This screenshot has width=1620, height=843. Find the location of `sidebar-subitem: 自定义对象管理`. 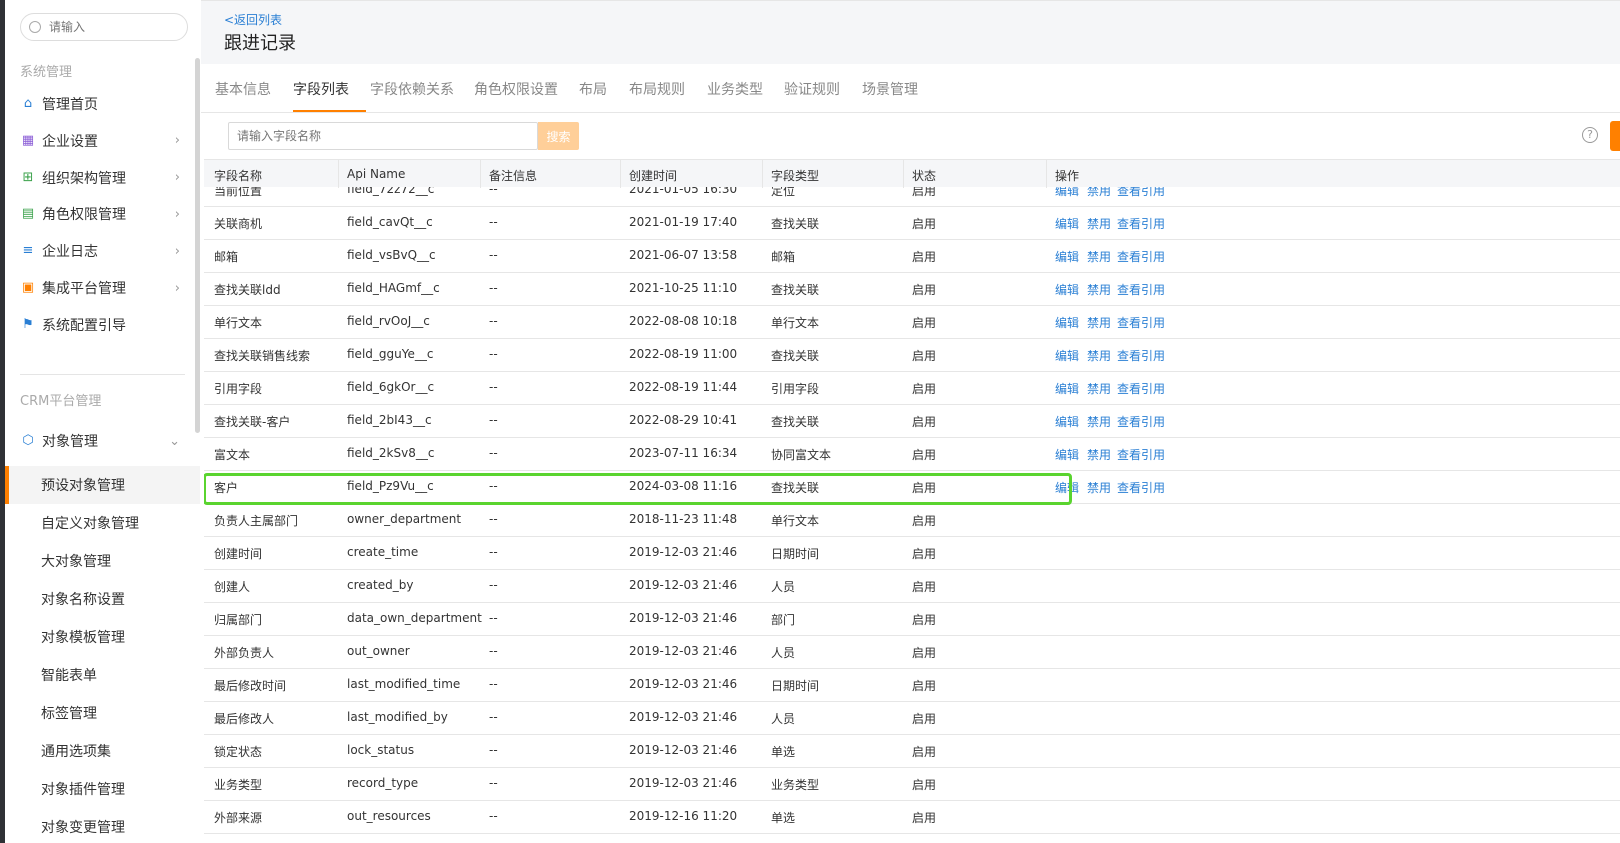

sidebar-subitem: 自定义对象管理 is located at coordinates (102, 523).